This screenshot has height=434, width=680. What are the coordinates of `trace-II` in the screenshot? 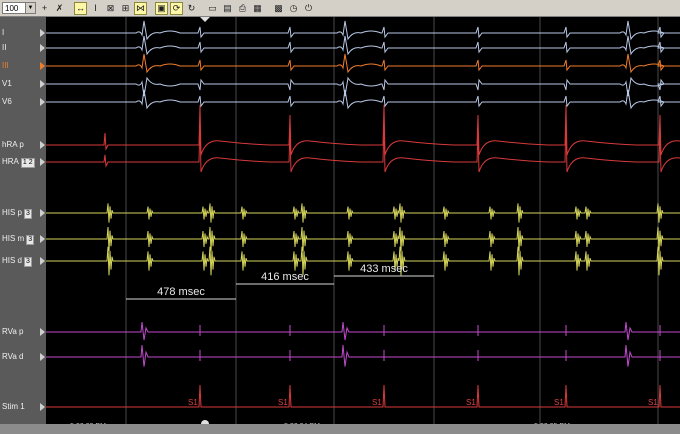 It's located at (363, 45).